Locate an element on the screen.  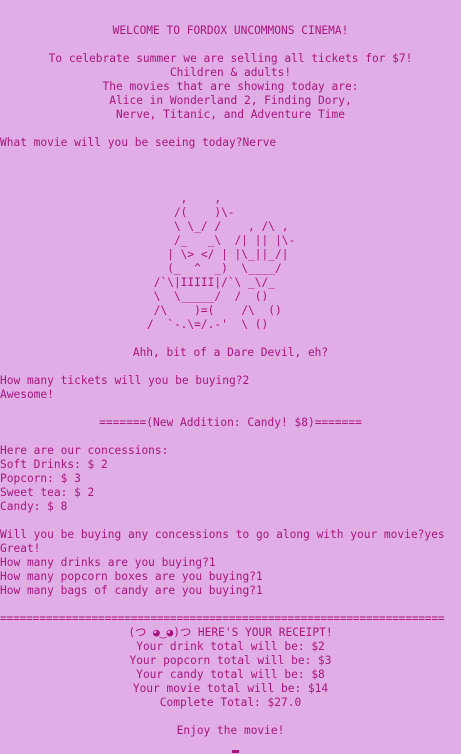
movies-line-1: Alice in Wonderland 2, Finding Dory, is located at coordinates (230, 100).